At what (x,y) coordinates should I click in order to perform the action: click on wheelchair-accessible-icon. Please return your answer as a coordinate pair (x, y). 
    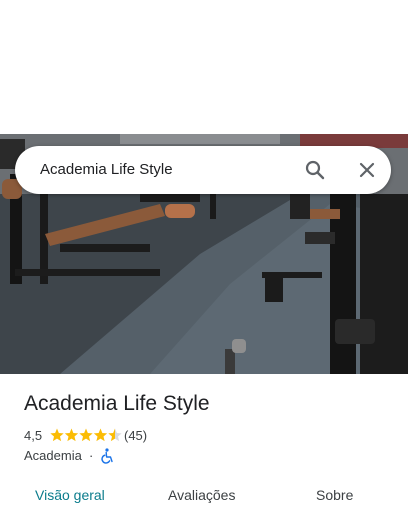
    Looking at the image, I should click on (107, 456).